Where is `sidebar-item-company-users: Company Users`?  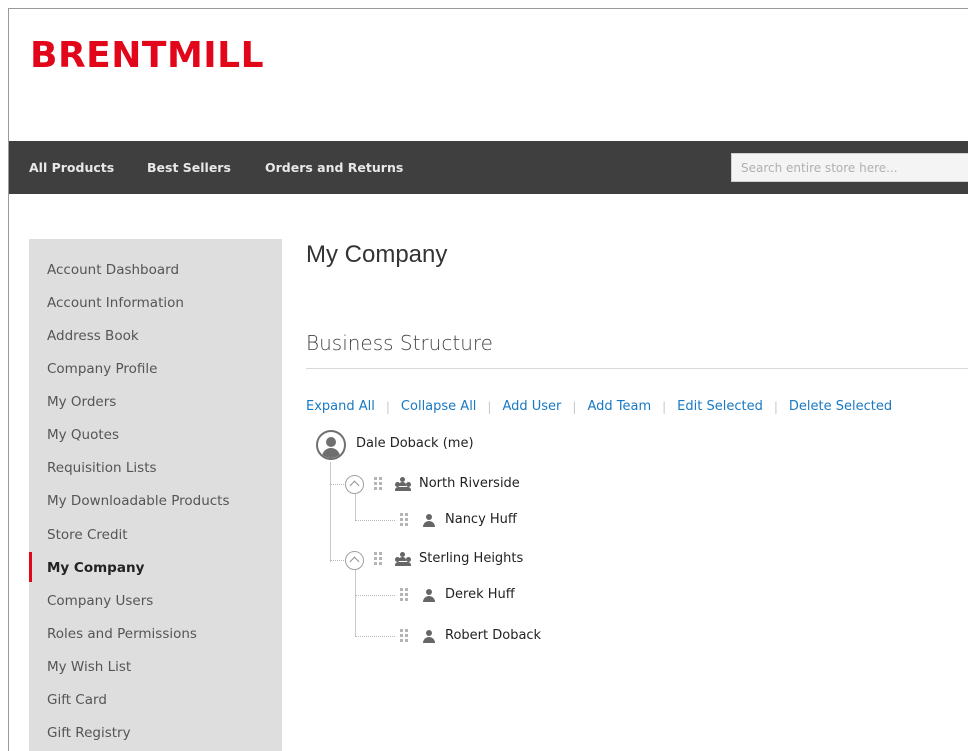
sidebar-item-company-users: Company Users is located at coordinates (100, 601).